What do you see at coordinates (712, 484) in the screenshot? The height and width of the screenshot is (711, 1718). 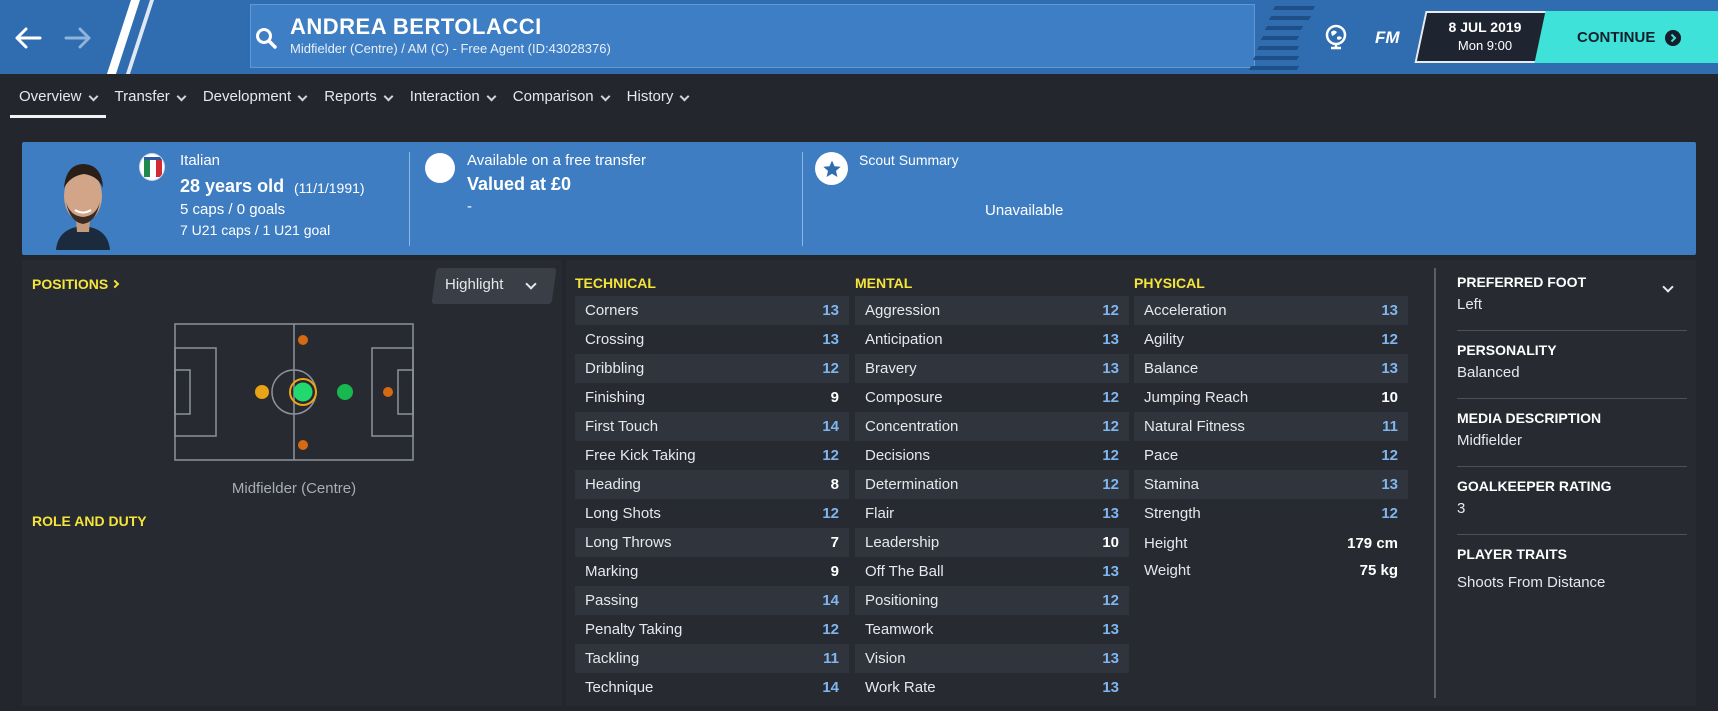 I see `attribute-row: Heading 8` at bounding box center [712, 484].